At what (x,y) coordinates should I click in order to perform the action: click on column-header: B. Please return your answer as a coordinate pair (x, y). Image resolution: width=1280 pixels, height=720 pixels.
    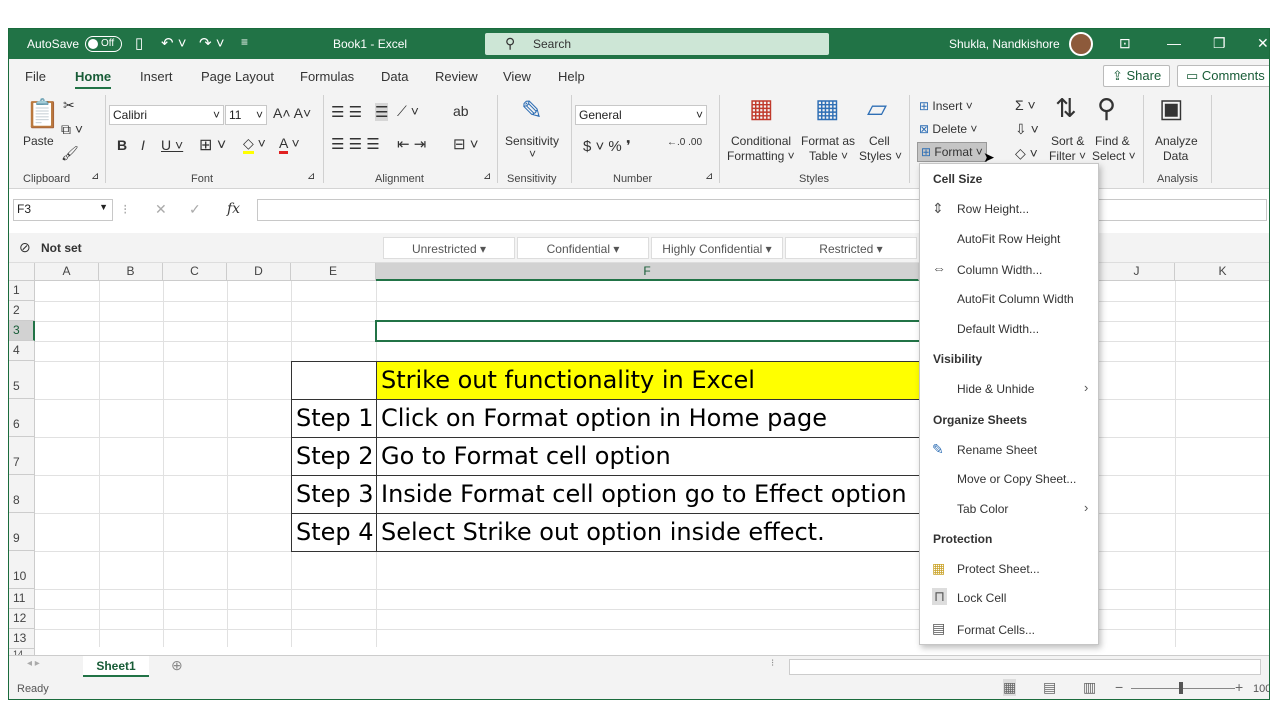
    Looking at the image, I should click on (131, 272).